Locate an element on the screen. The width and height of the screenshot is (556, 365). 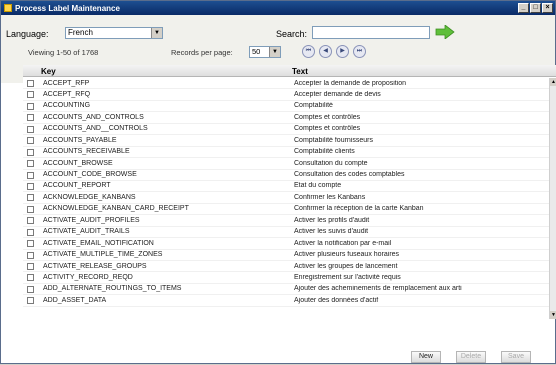
maximize-button: □ is located at coordinates (535, 8).